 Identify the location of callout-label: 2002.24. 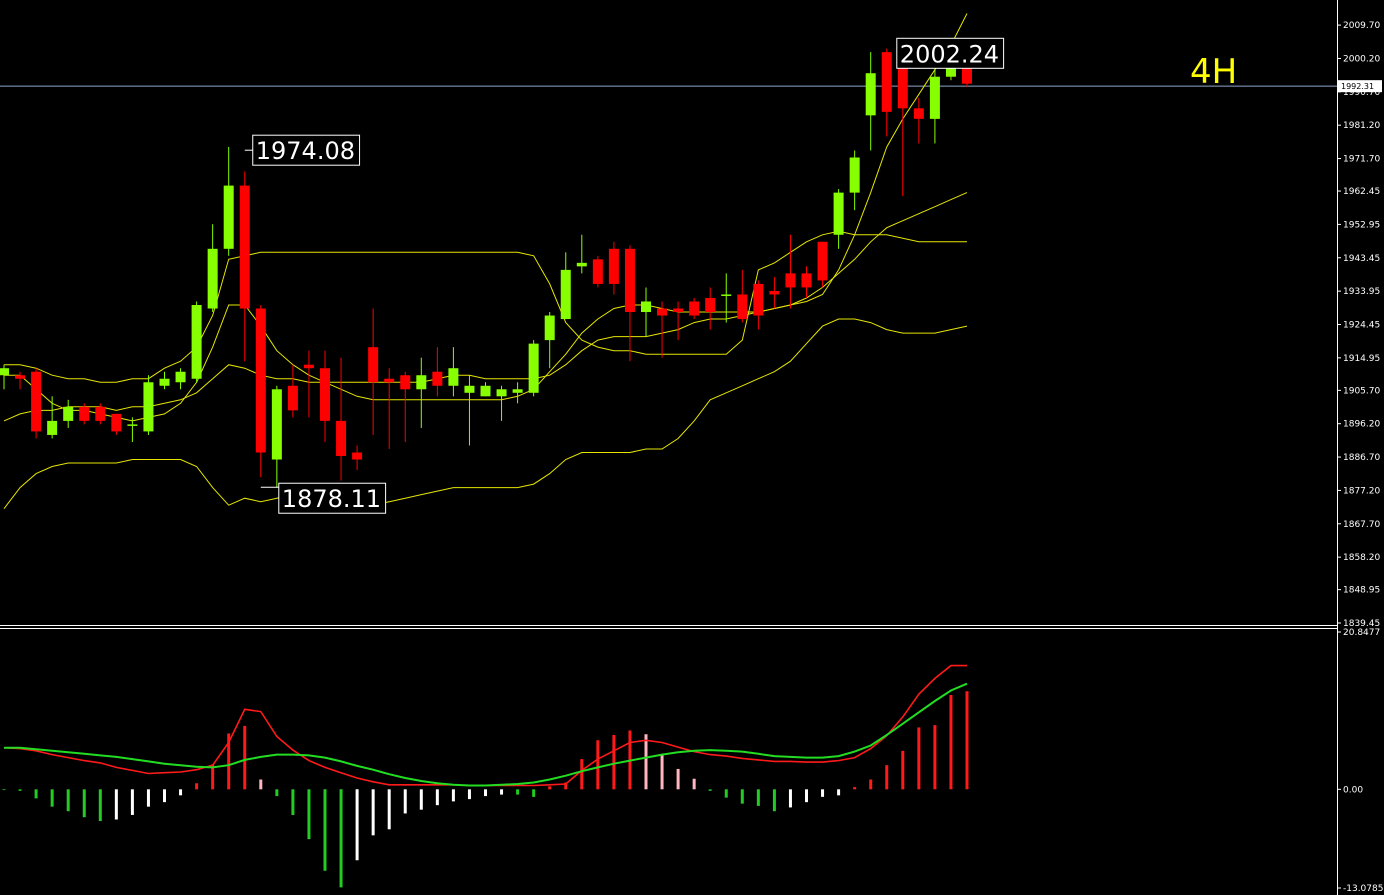
(949, 54).